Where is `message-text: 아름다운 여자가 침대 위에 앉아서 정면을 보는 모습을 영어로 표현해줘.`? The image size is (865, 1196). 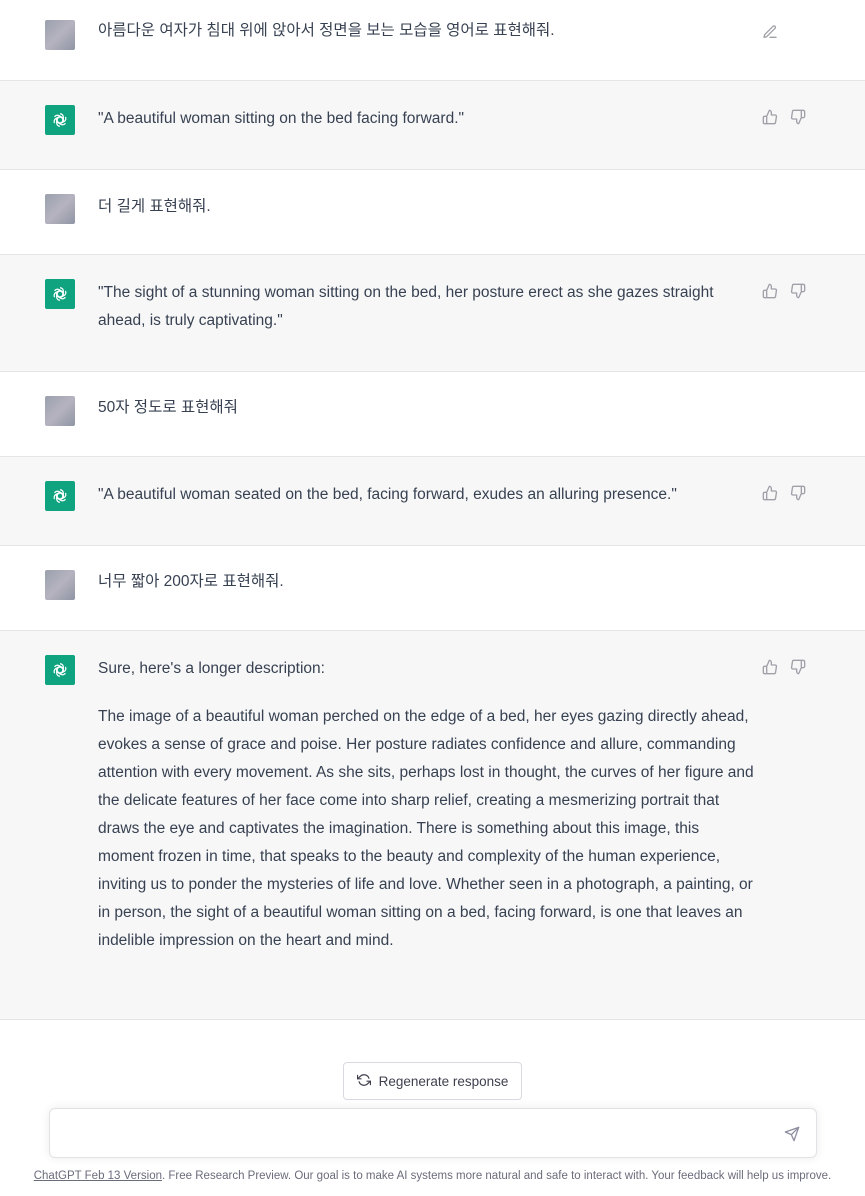
message-text: 아름다운 여자가 침대 위에 앉아서 정면을 보는 모습을 영어로 표현해줘. is located at coordinates (428, 31).